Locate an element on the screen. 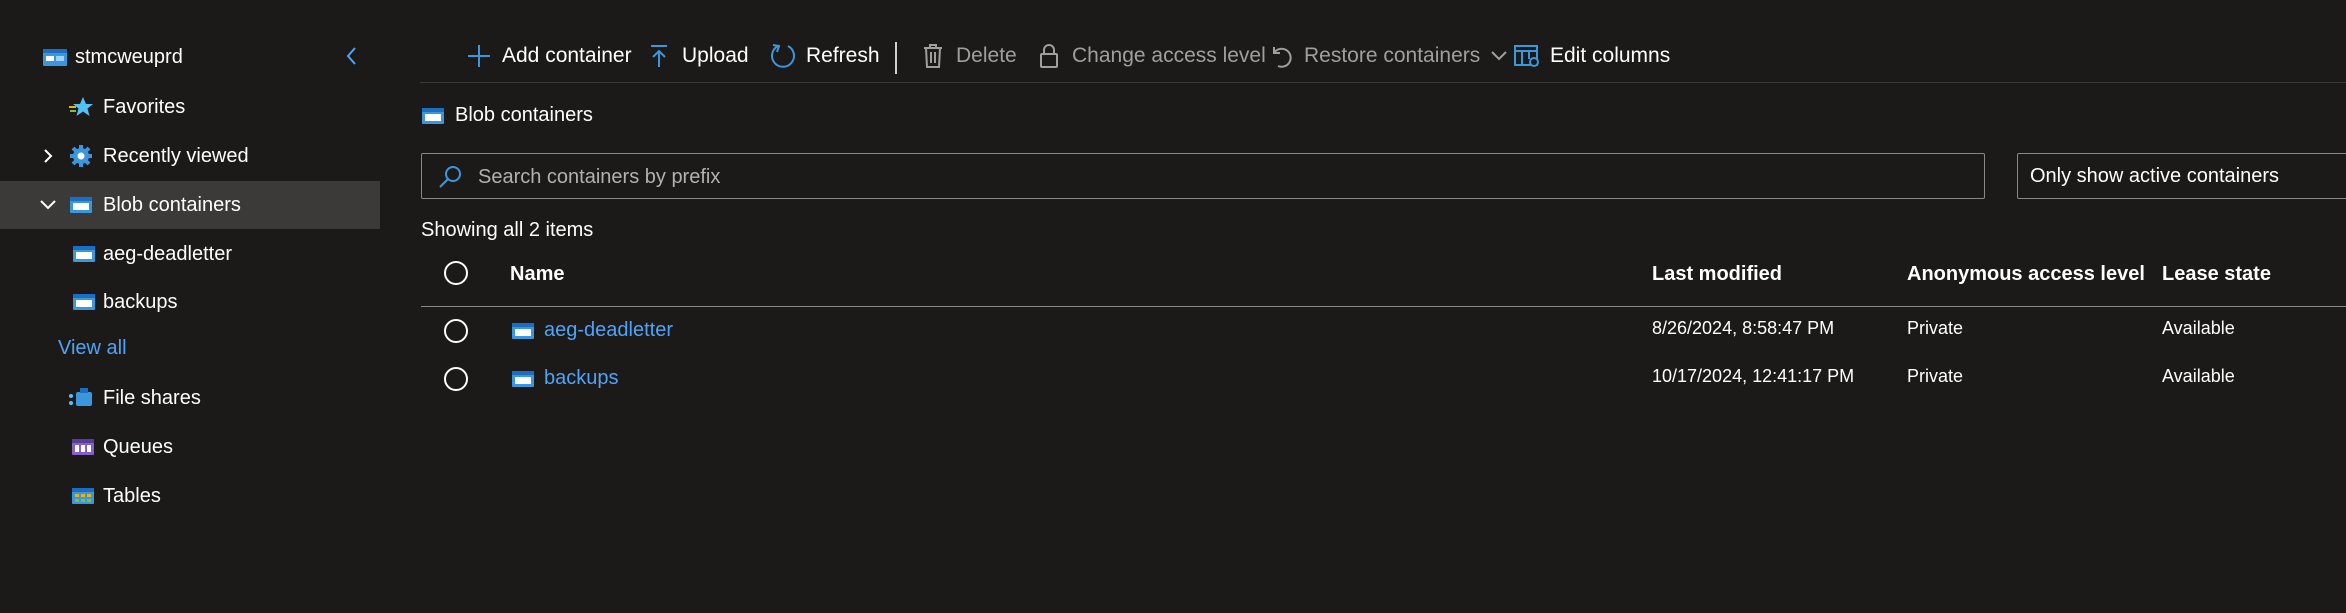 Image resolution: width=2346 pixels, height=613 pixels. container-name-text: backups is located at coordinates (581, 378).